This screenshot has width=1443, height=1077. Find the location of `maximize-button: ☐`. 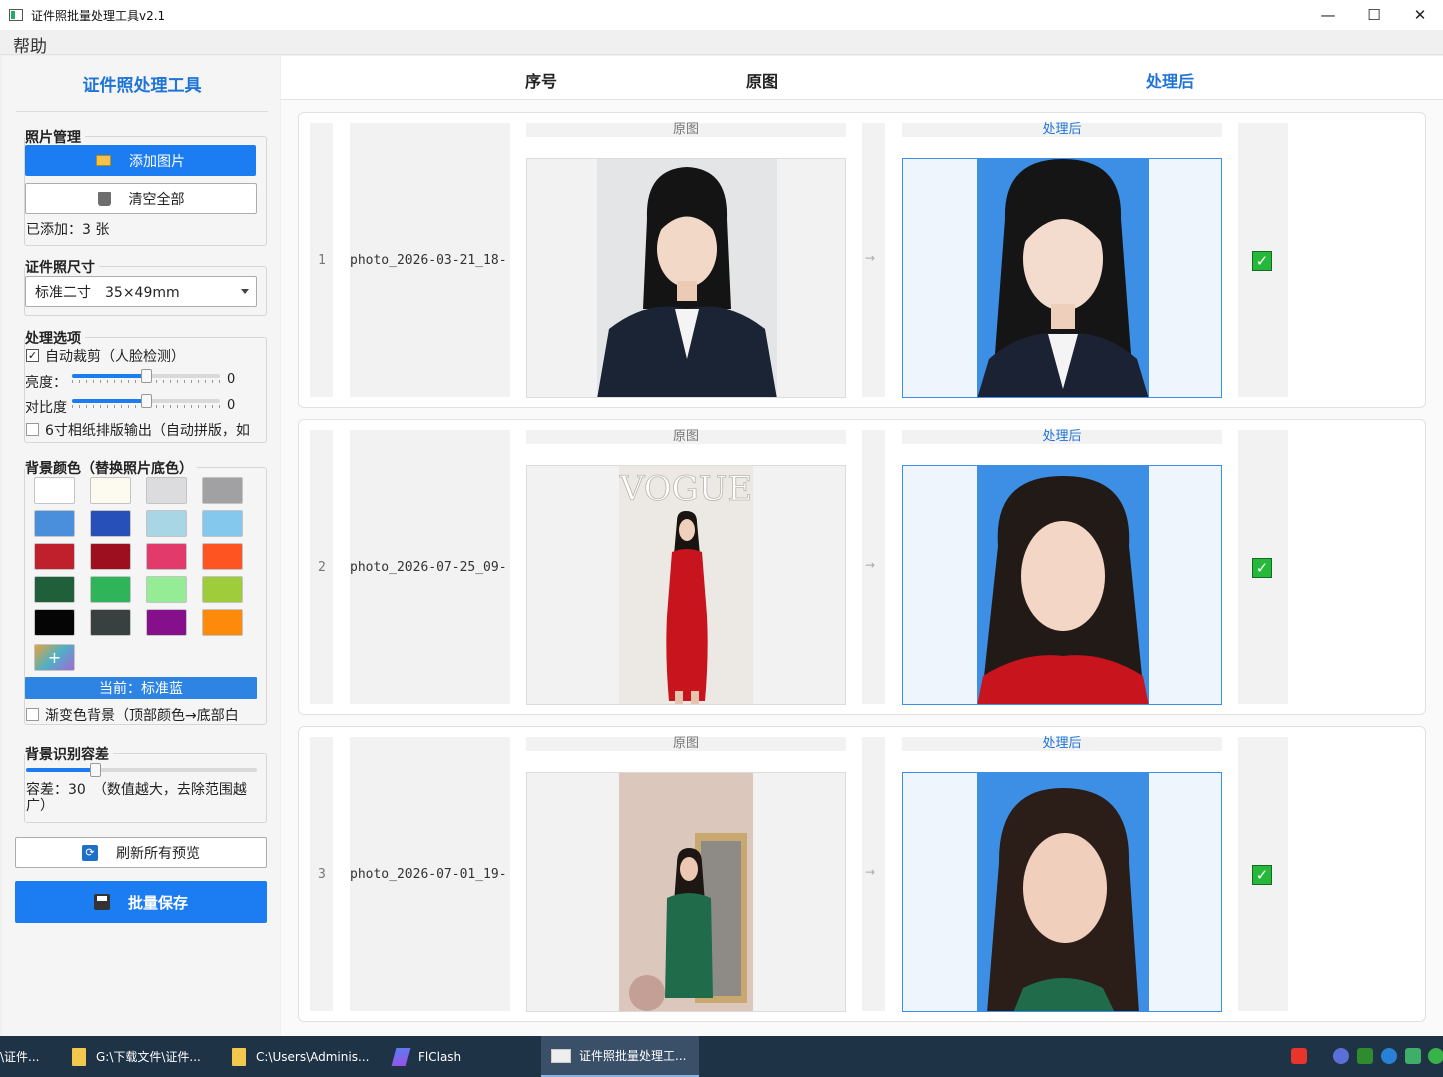

maximize-button: ☐ is located at coordinates (1374, 15).